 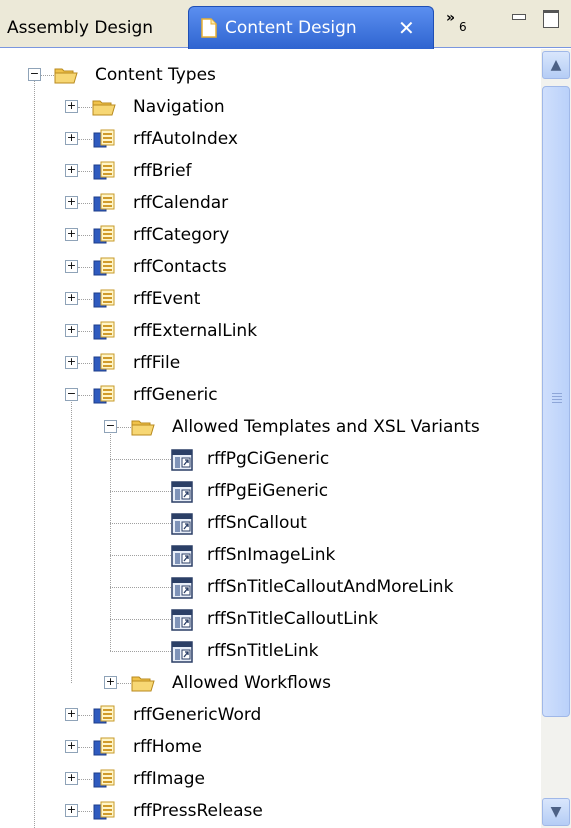 I want to click on tree-node-content-type: + rffAutoIndex, so click(x=270, y=139).